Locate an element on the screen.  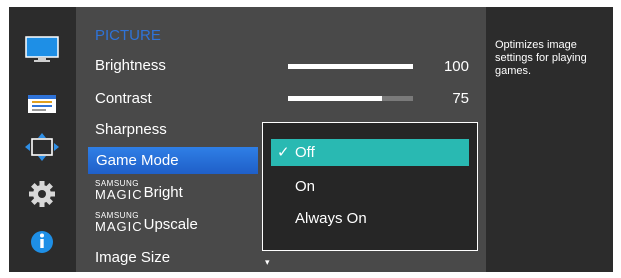
menu-item-contrast: Contrast is located at coordinates (123, 98).